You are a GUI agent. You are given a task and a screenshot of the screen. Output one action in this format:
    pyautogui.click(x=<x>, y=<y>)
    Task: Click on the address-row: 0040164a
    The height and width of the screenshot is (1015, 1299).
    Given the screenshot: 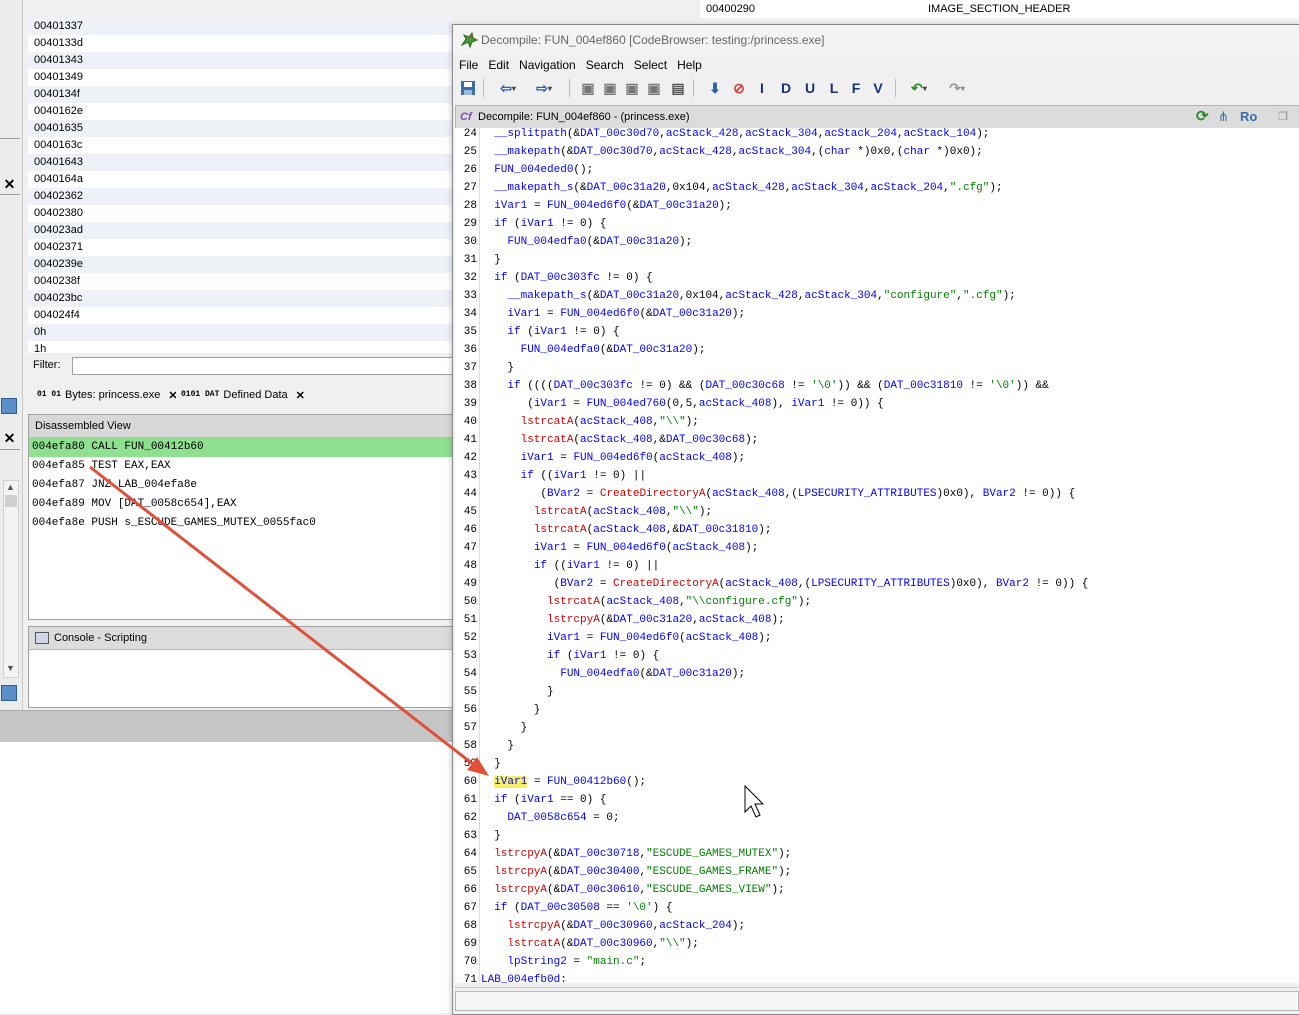 What is the action you would take?
    pyautogui.click(x=241, y=179)
    